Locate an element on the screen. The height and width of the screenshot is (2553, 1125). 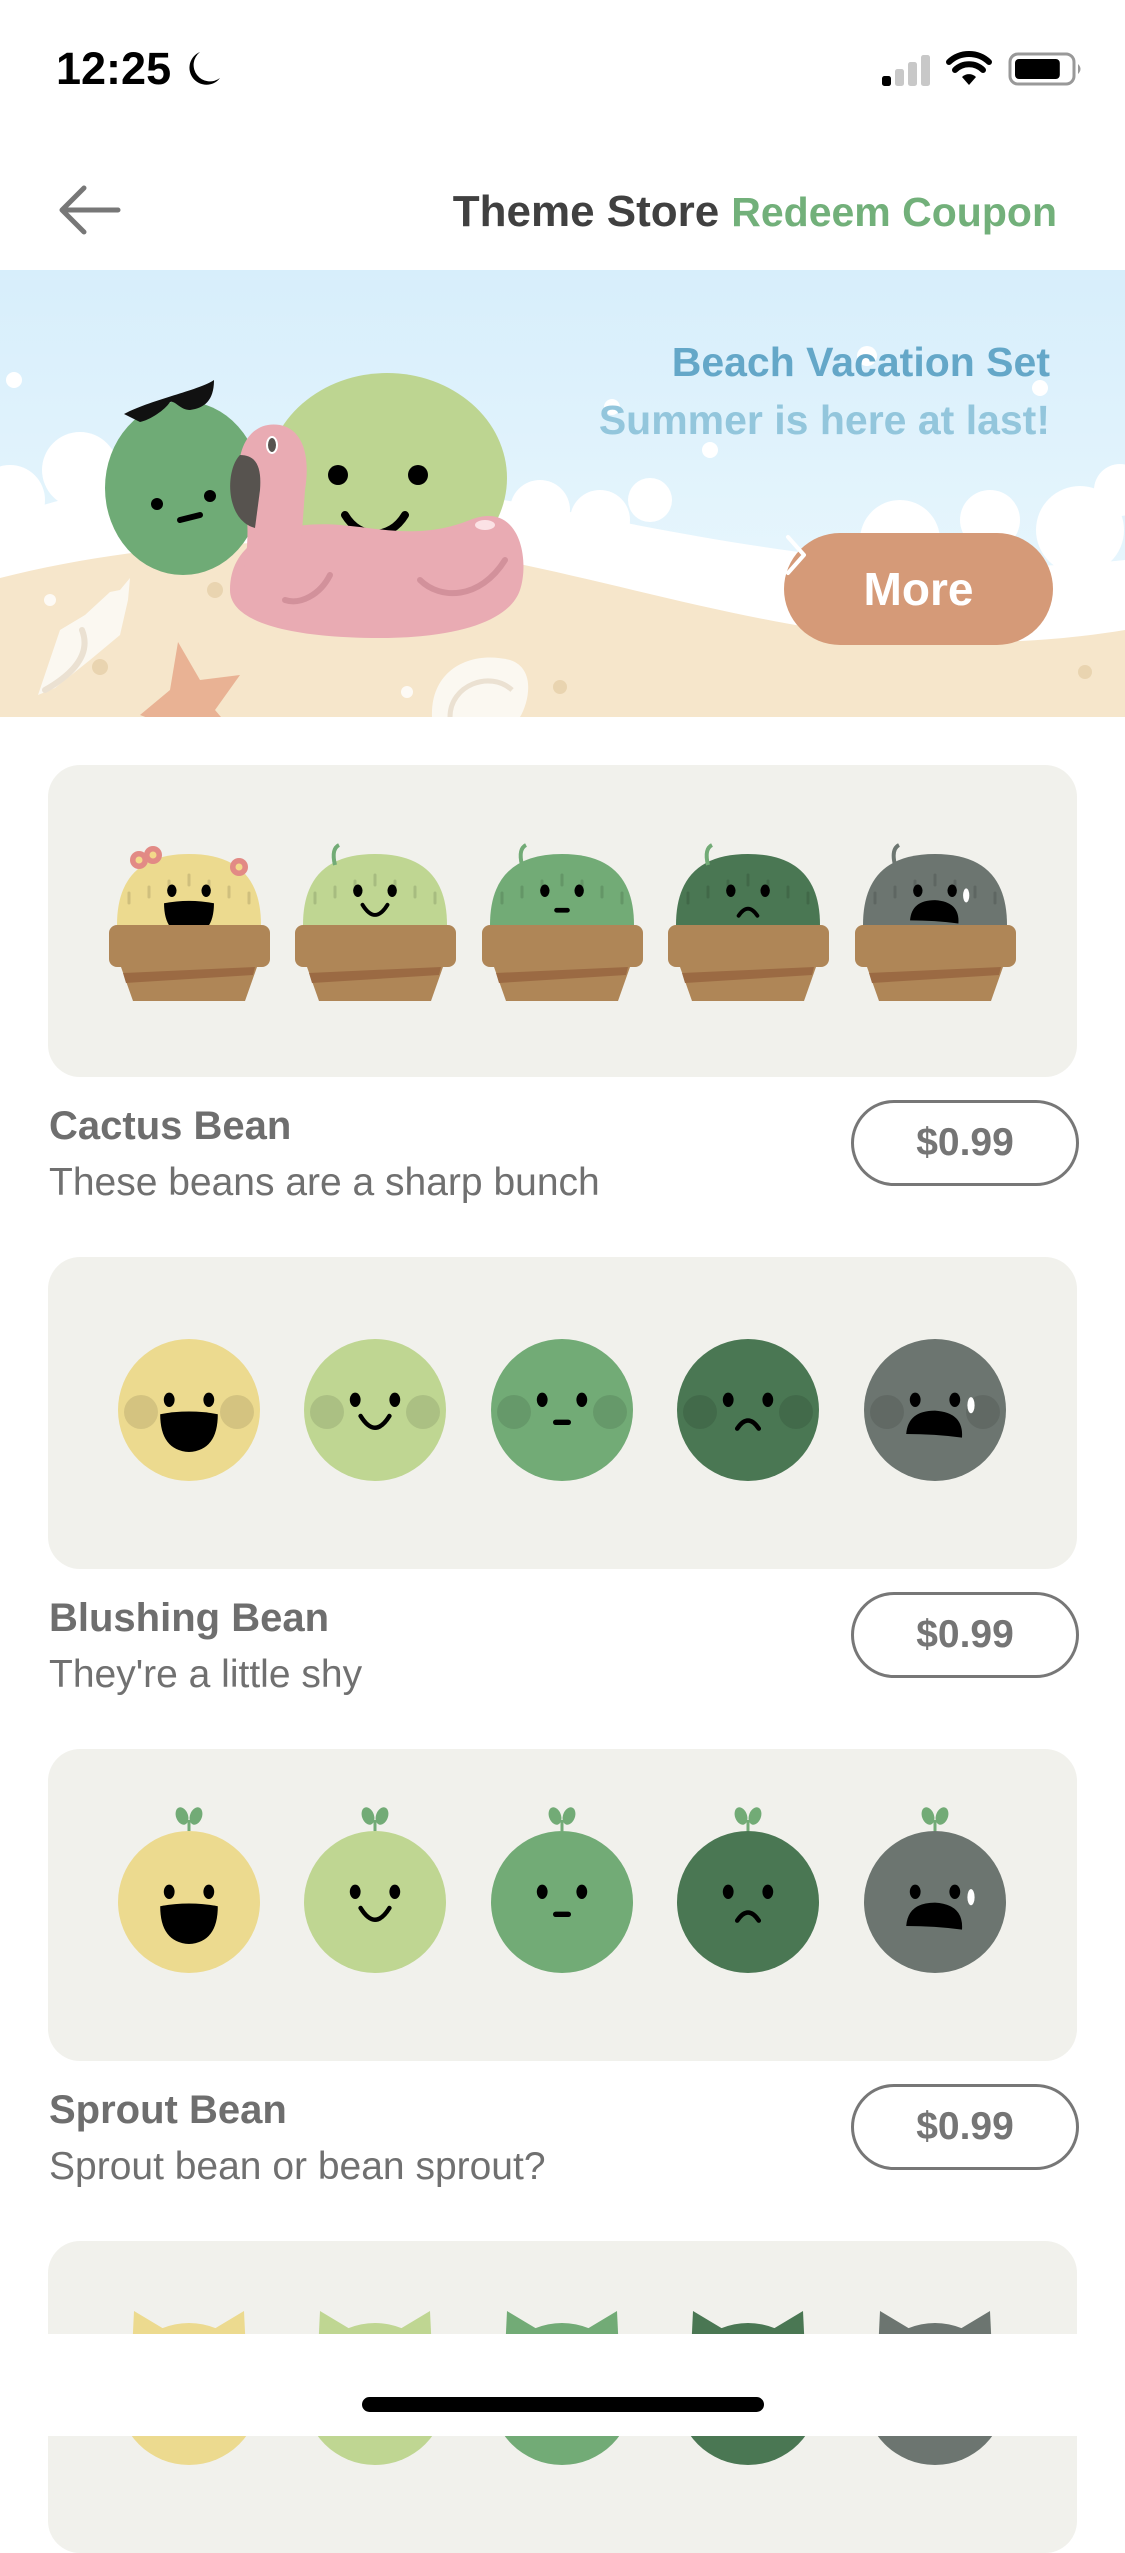
product-card-blushing is located at coordinates (562, 1413).